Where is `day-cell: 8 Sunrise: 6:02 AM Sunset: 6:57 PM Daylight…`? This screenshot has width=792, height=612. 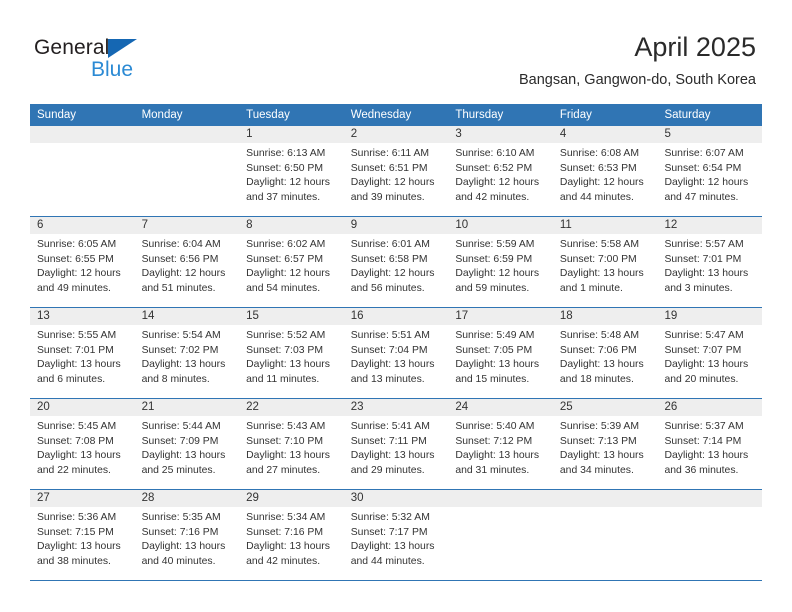
day-cell: 8 Sunrise: 6:02 AM Sunset: 6:57 PM Daylight… is located at coordinates (291, 262).